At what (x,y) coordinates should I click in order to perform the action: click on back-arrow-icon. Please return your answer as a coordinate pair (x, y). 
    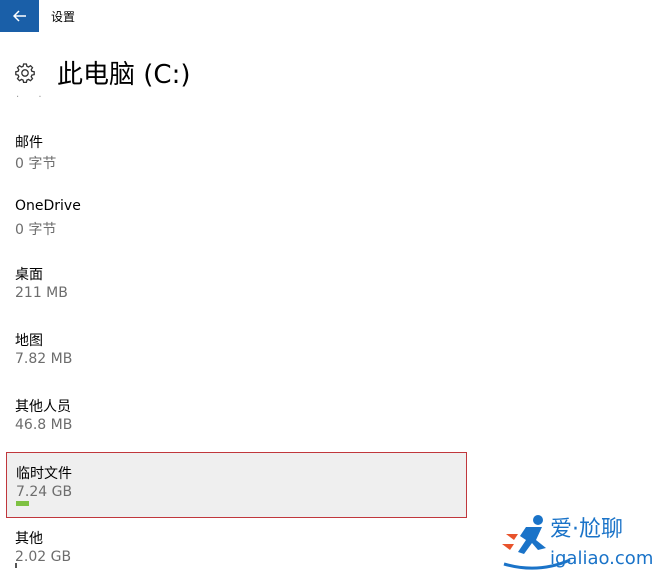
    Looking at the image, I should click on (19, 16).